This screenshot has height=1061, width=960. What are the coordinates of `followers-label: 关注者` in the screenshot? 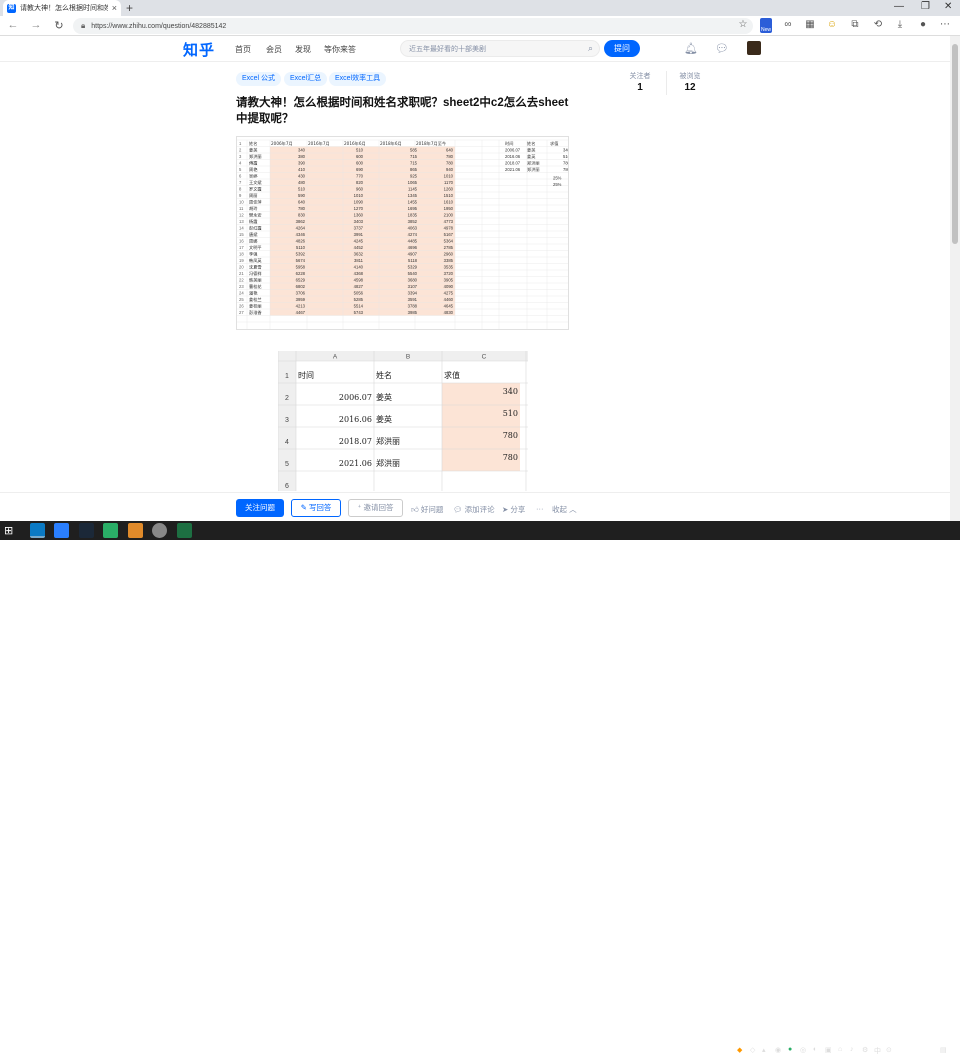 It's located at (640, 76).